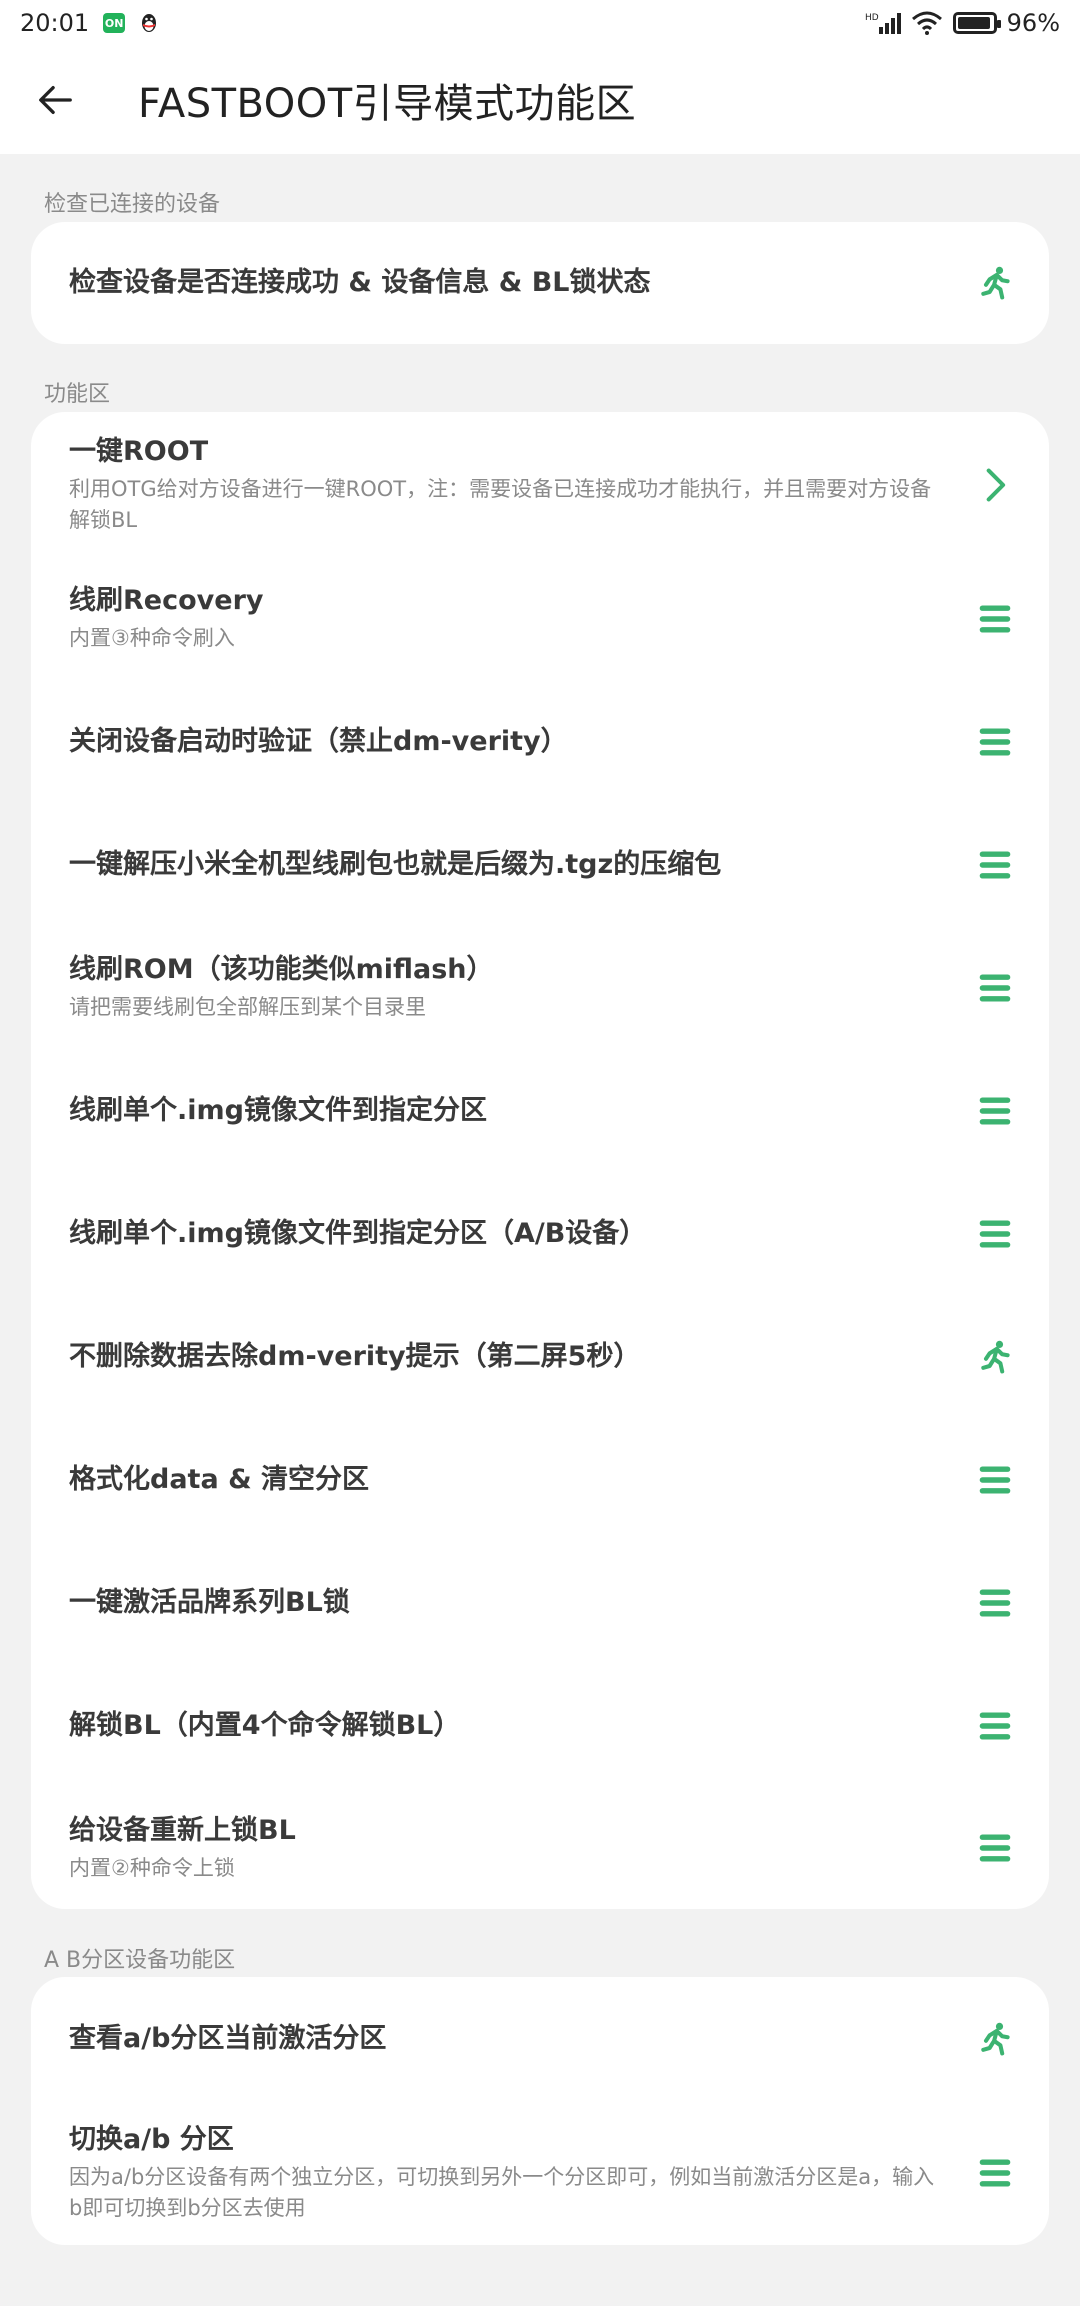 The height and width of the screenshot is (2306, 1080). I want to click on status-right: HD 96%, so click(962, 23).